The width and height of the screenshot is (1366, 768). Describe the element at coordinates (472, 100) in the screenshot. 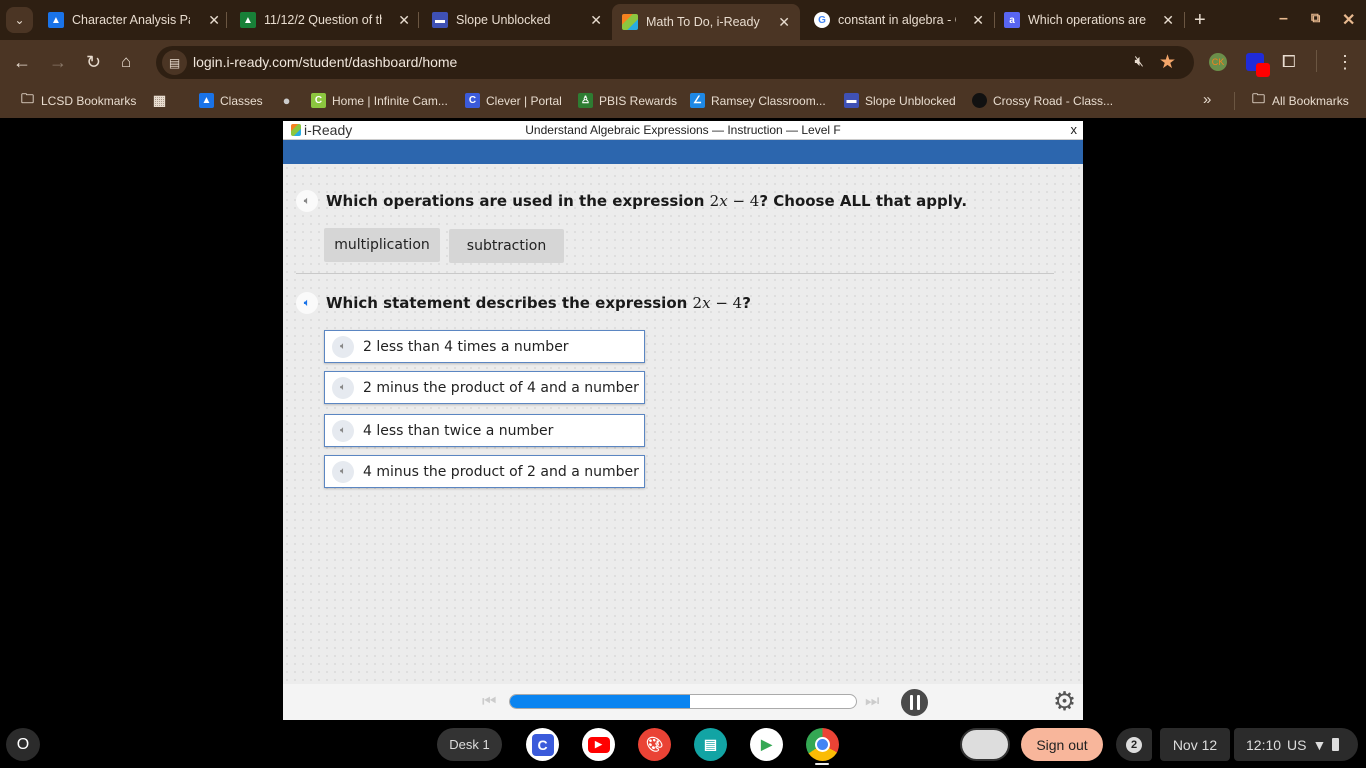

I see `clever-icon: C` at that location.